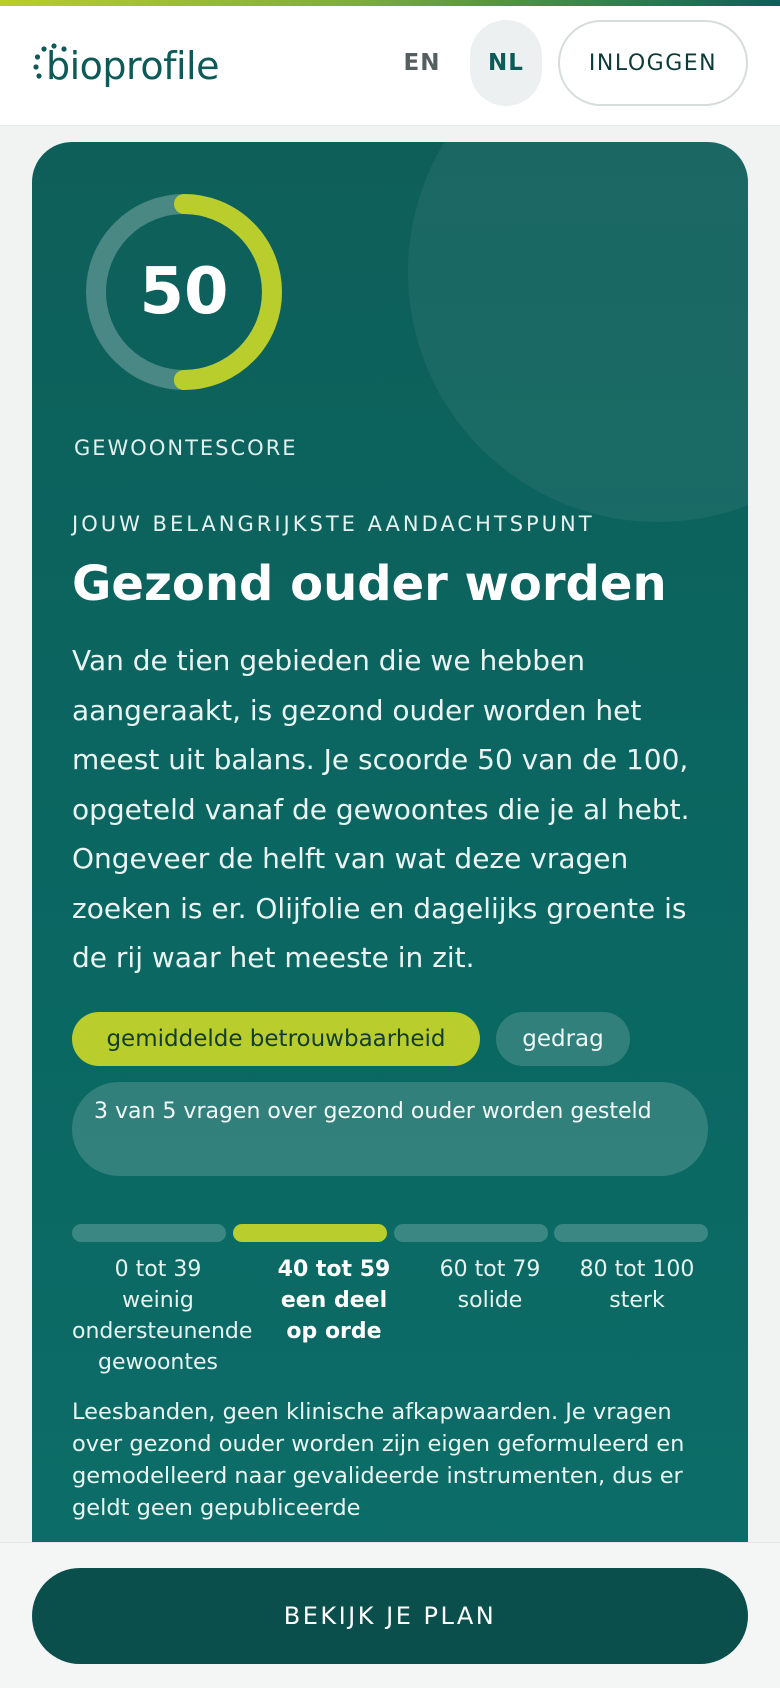 This screenshot has height=1688, width=780. I want to click on band-0: 0 tot 39 weinig ondersteunende gewoontes, so click(162, 1316).